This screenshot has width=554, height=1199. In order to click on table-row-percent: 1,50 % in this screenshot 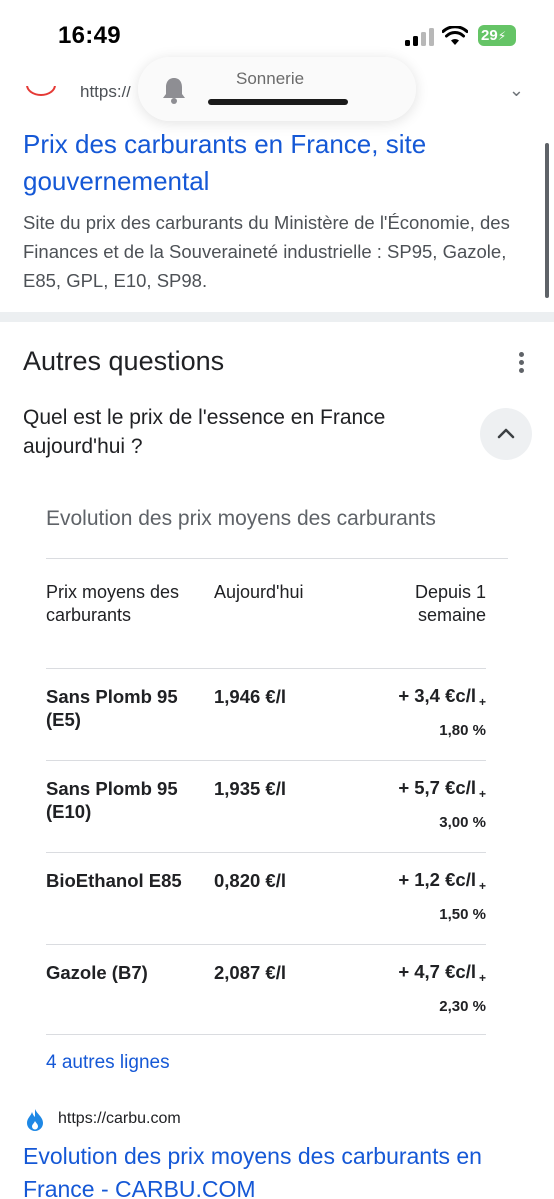, I will do `click(462, 914)`.